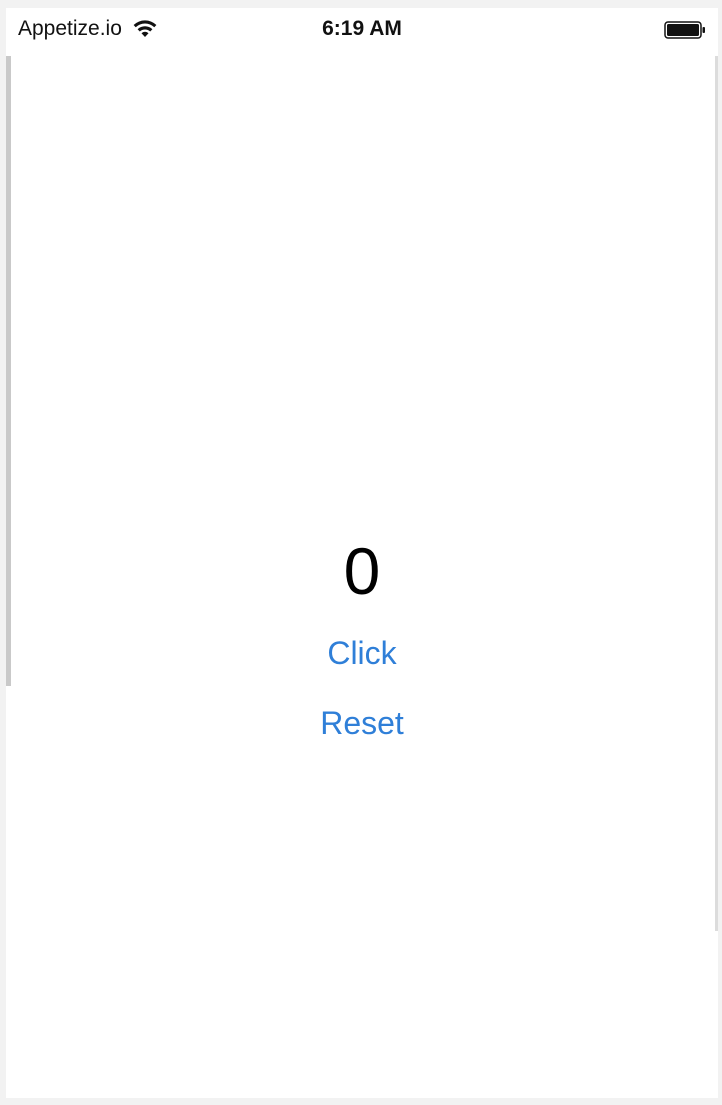 This screenshot has width=722, height=1105. I want to click on reset-button: Reset, so click(362, 723).